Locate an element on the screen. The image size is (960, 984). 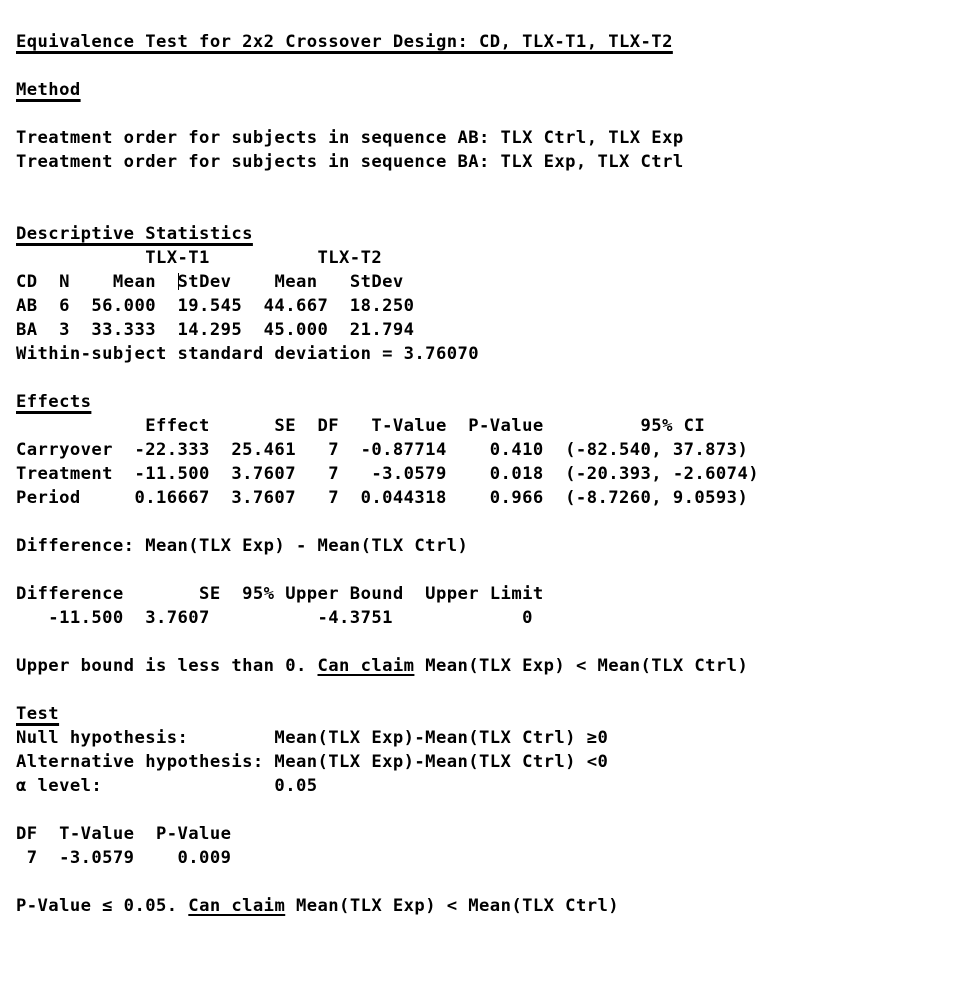
descriptive-statistics-column-header-left: CD N Mean is located at coordinates (97, 282).